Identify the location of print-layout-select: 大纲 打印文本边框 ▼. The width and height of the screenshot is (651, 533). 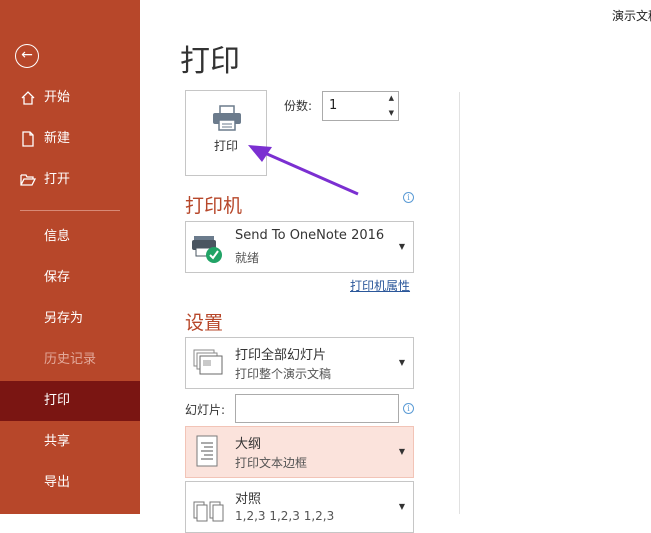
(299, 452).